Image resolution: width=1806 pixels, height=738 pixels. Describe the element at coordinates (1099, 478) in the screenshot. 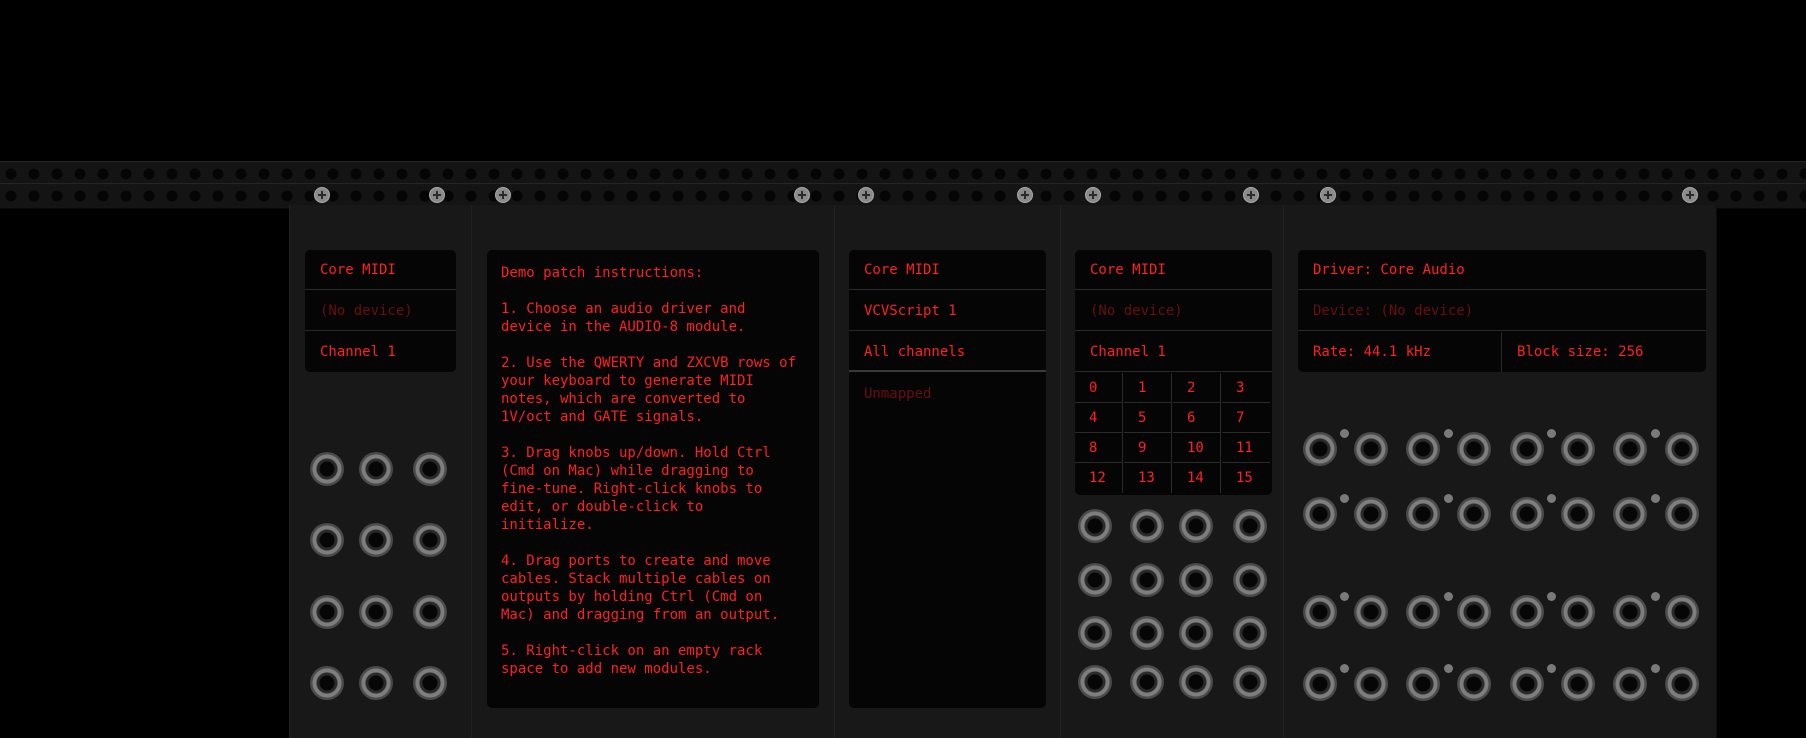

I see `trigger-cell: 12` at that location.